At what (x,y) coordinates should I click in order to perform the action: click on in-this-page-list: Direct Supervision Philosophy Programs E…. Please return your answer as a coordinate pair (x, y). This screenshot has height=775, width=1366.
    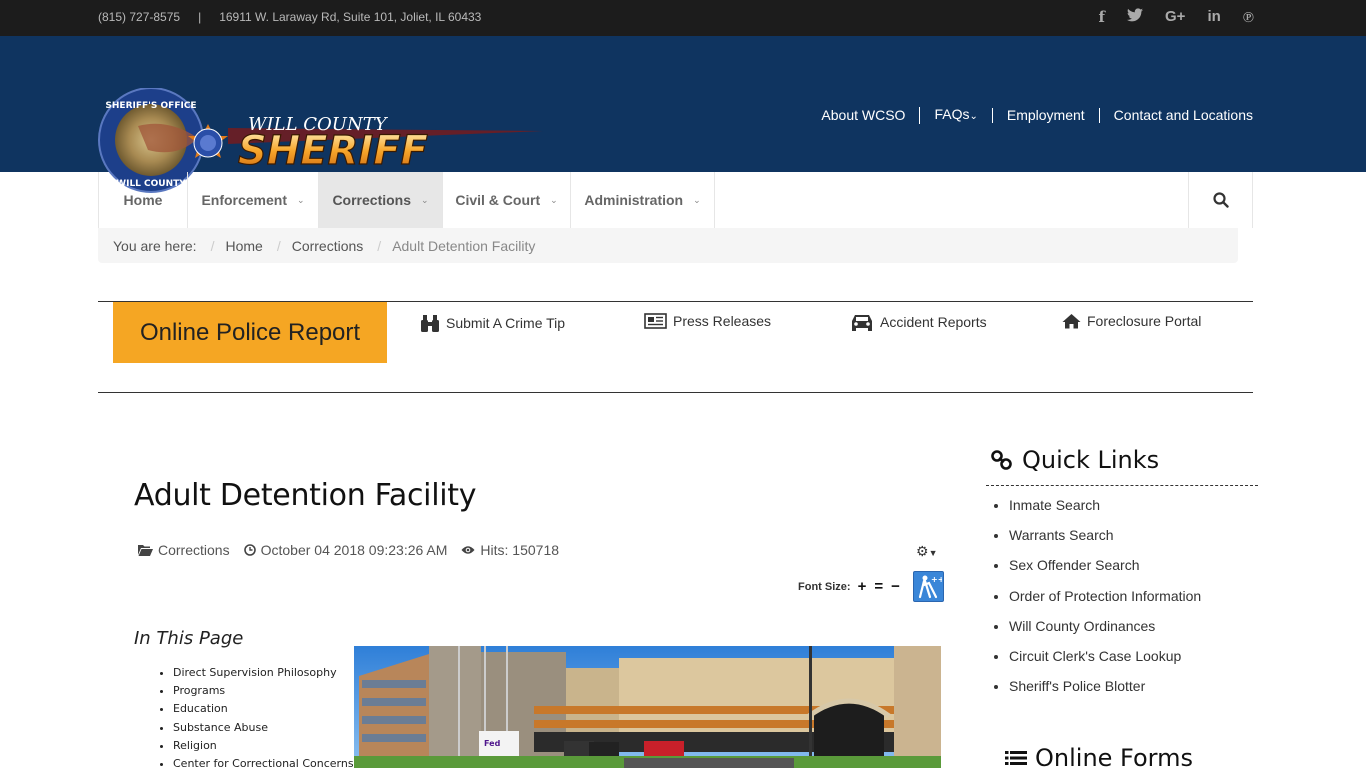
    Looking at the image, I should click on (263, 720).